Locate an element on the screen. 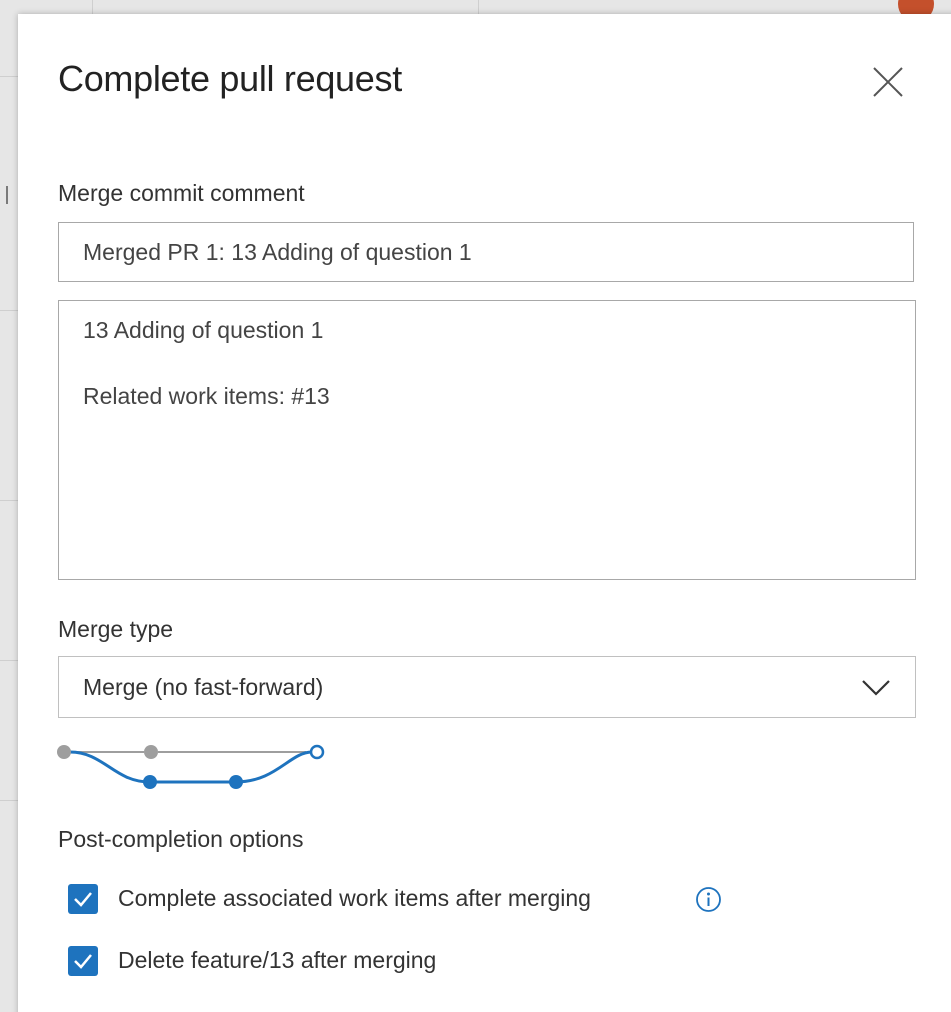  merge-commit-dot is located at coordinates (317, 752).